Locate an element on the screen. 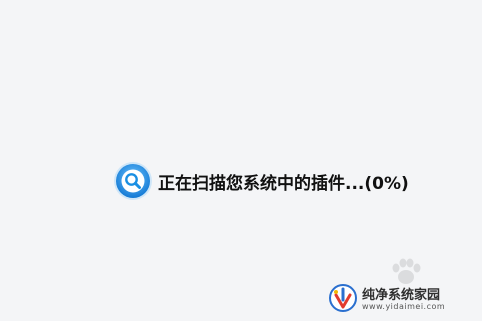 Image resolution: width=482 pixels, height=321 pixels. paw-icon is located at coordinates (406, 271).